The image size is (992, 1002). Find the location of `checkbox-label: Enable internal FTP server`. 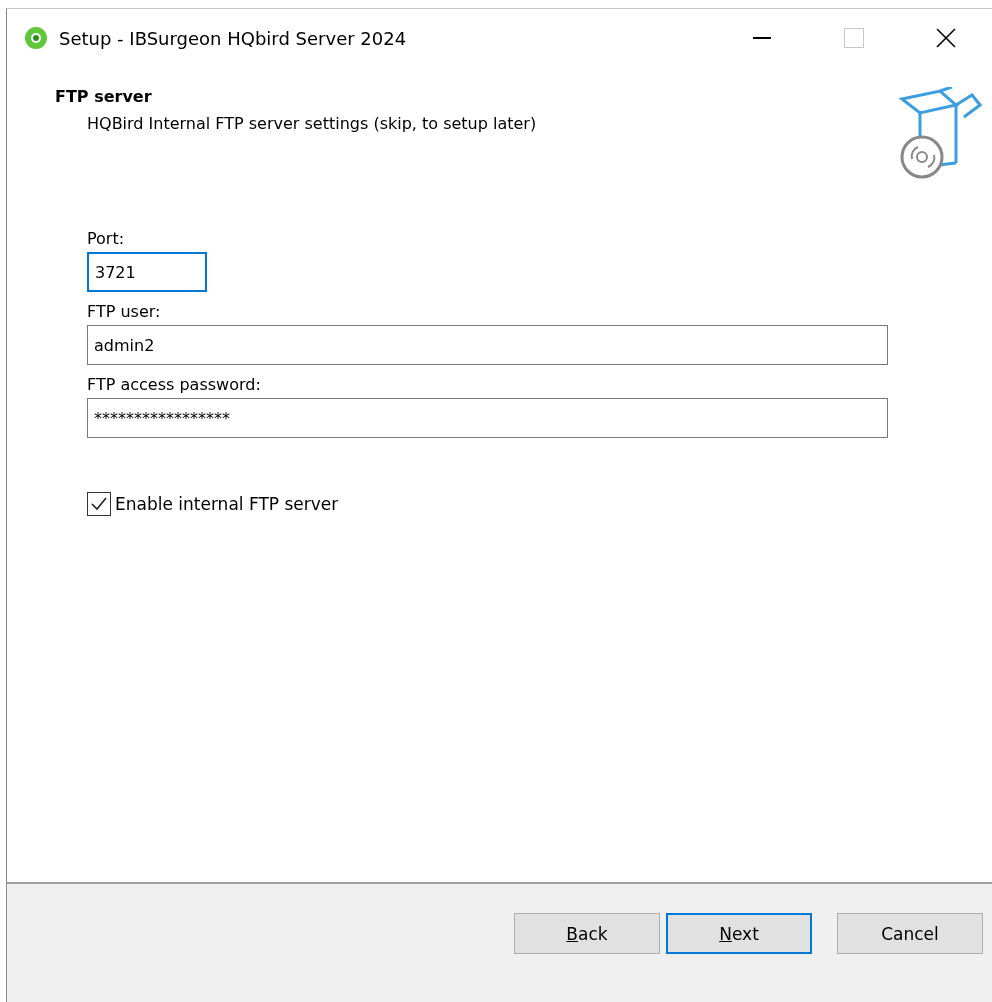

checkbox-label: Enable internal FTP server is located at coordinates (227, 504).